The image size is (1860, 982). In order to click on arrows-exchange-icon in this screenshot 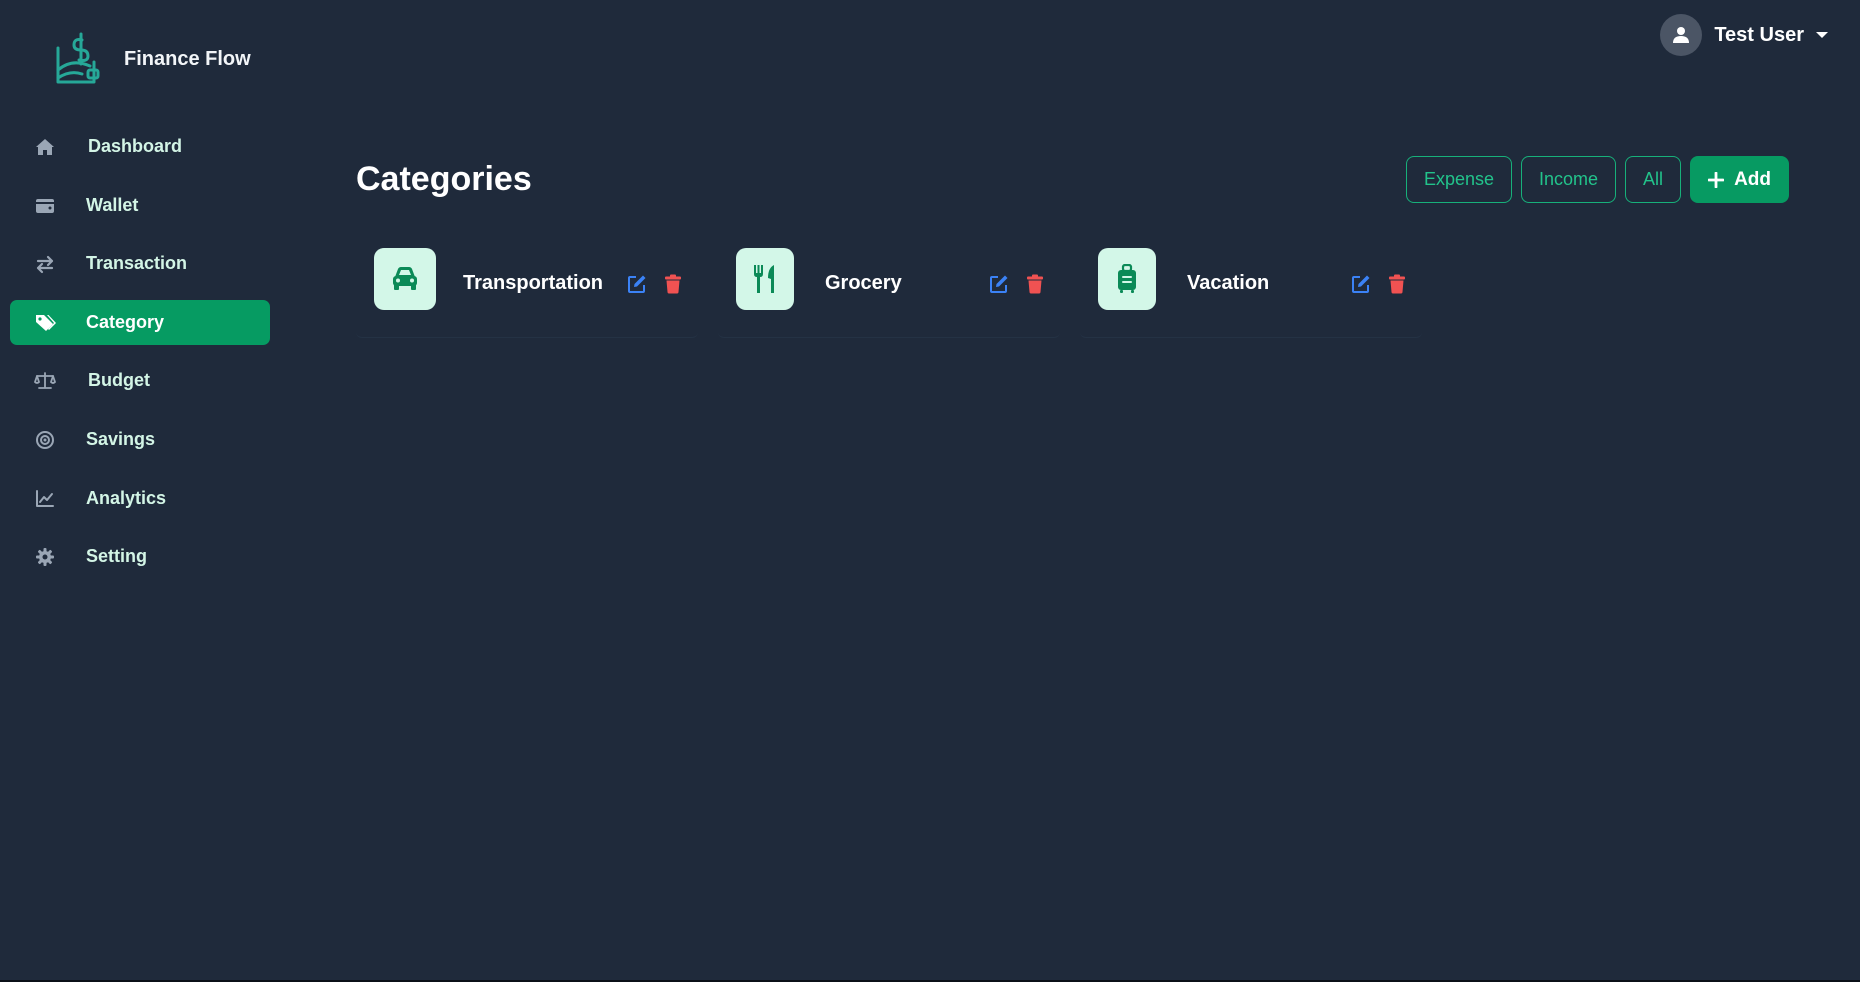, I will do `click(45, 265)`.